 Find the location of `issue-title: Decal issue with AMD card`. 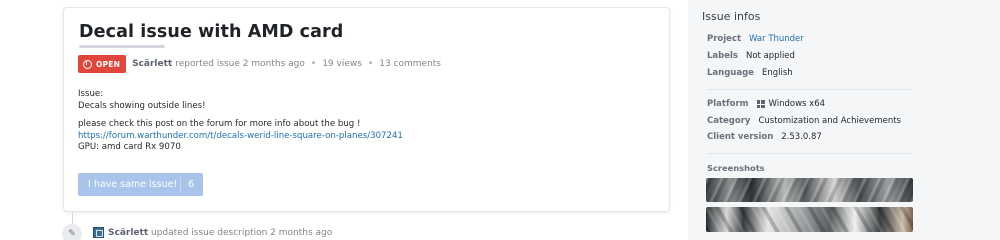

issue-title: Decal issue with AMD card is located at coordinates (211, 32).